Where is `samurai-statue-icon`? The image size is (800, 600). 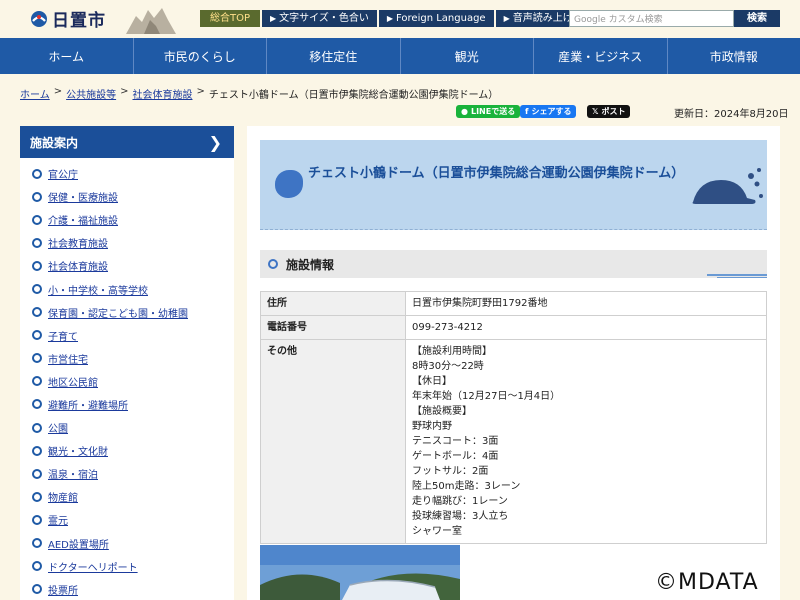
samurai-statue-icon is located at coordinates (151, 21).